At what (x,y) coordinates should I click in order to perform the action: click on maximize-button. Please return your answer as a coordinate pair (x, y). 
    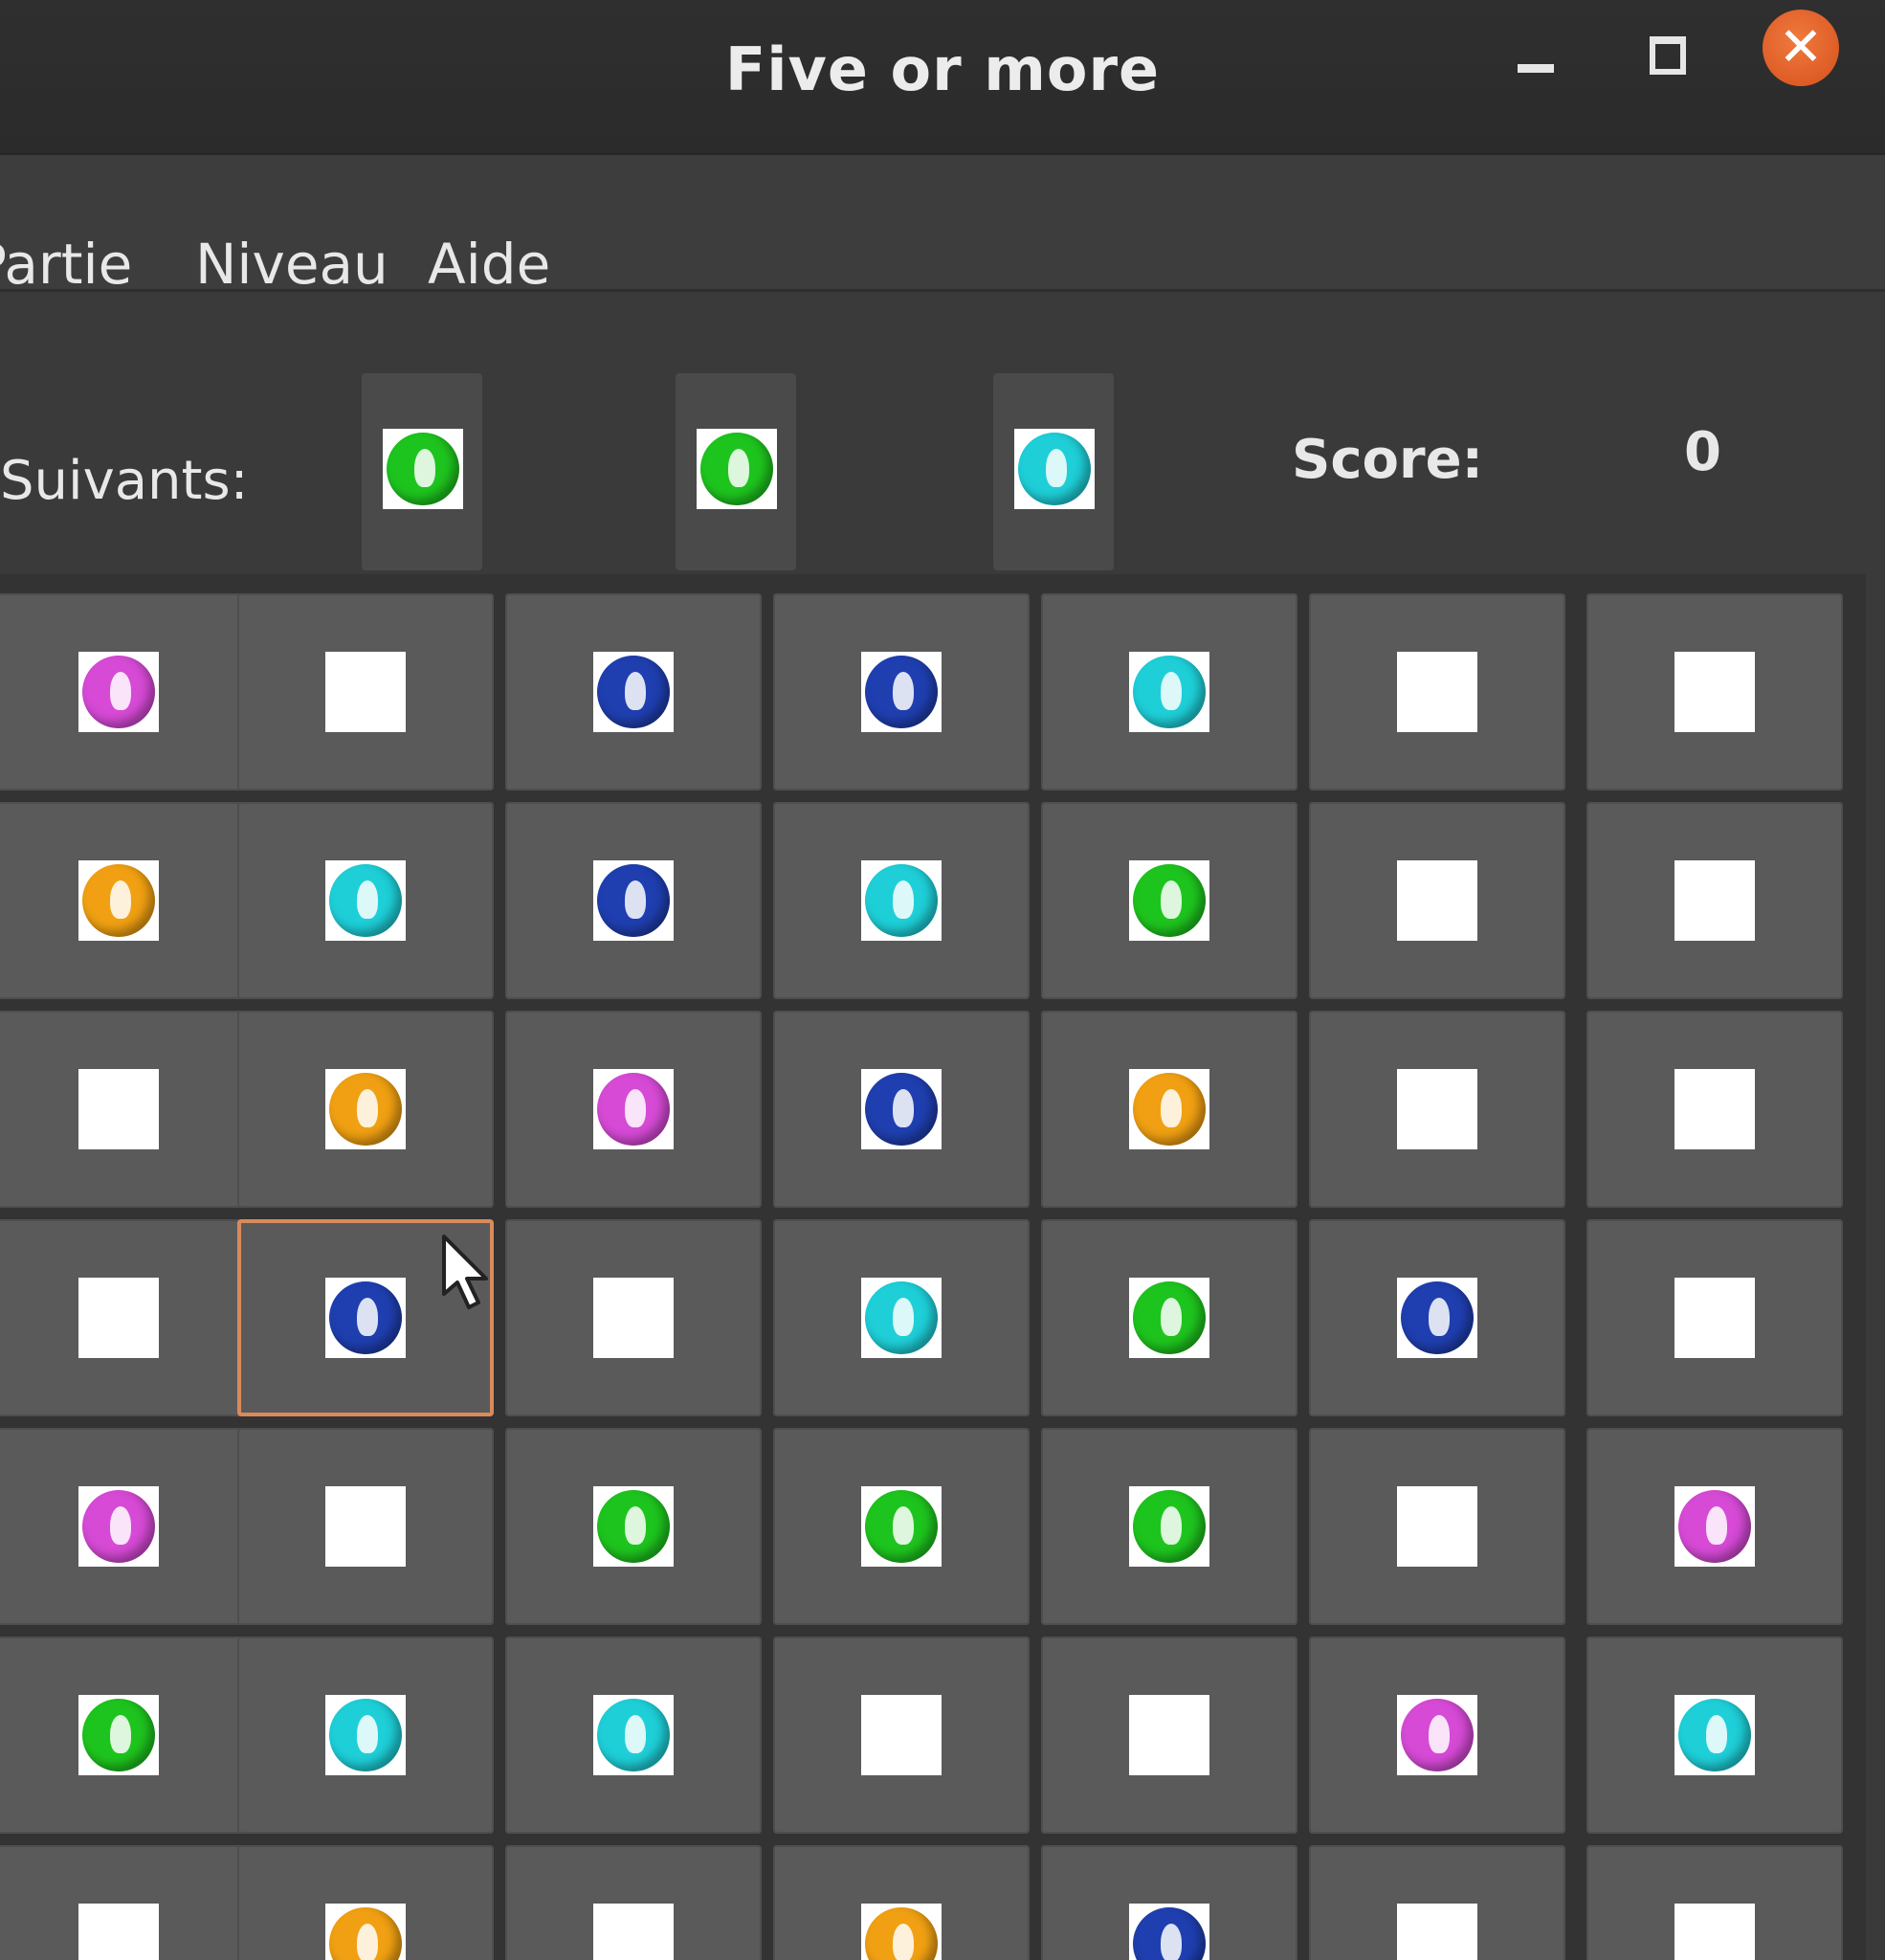
    Looking at the image, I should click on (1668, 56).